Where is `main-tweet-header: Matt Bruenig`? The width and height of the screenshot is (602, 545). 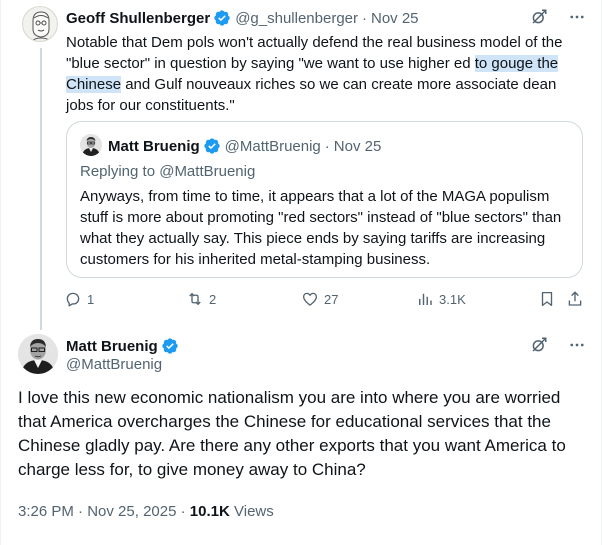
main-tweet-header: Matt Bruenig is located at coordinates (122, 346).